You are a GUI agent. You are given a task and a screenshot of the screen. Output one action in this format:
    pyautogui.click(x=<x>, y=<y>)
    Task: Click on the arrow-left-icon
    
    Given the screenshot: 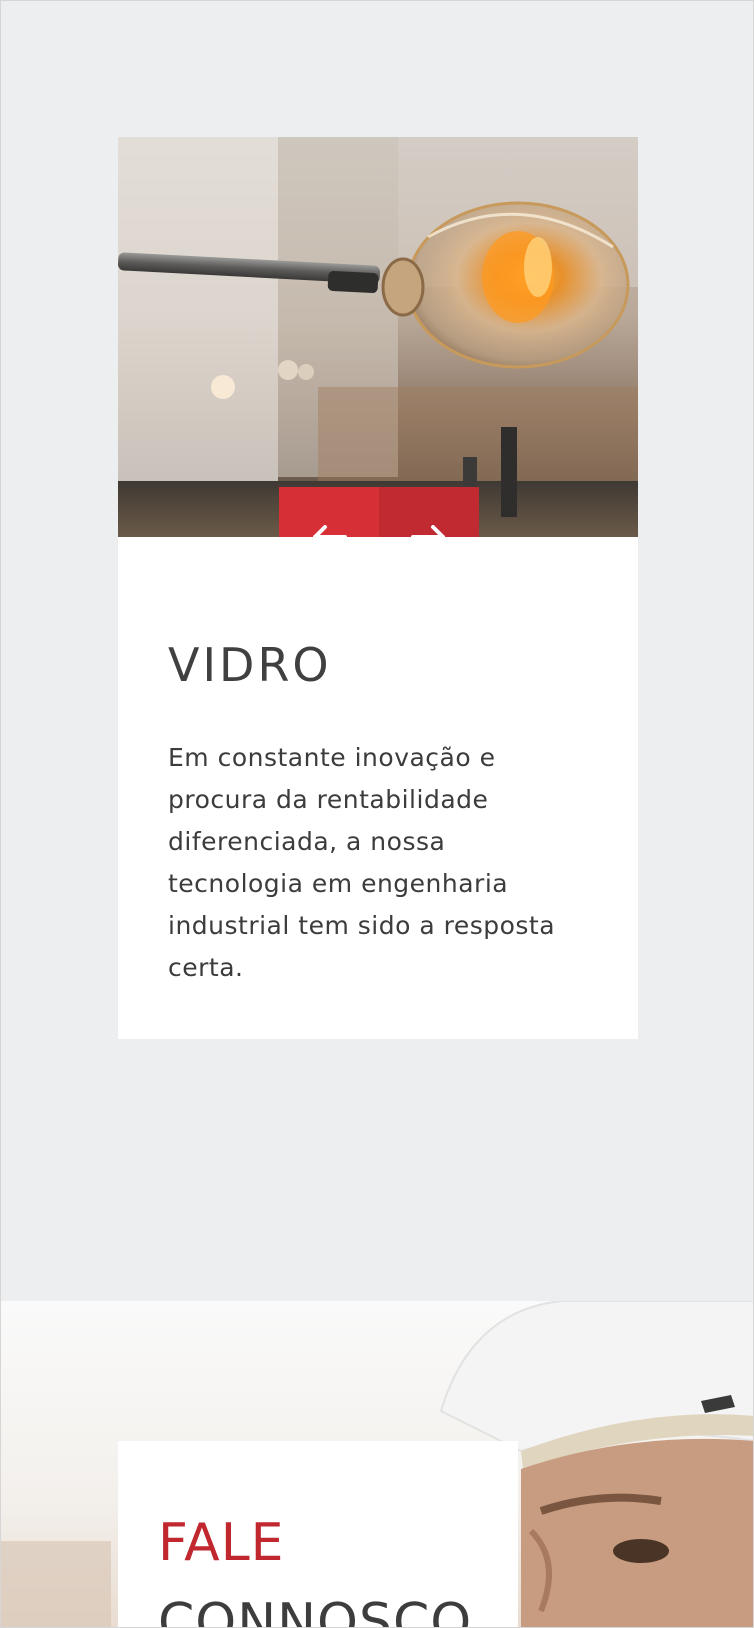 What is the action you would take?
    pyautogui.click(x=329, y=531)
    